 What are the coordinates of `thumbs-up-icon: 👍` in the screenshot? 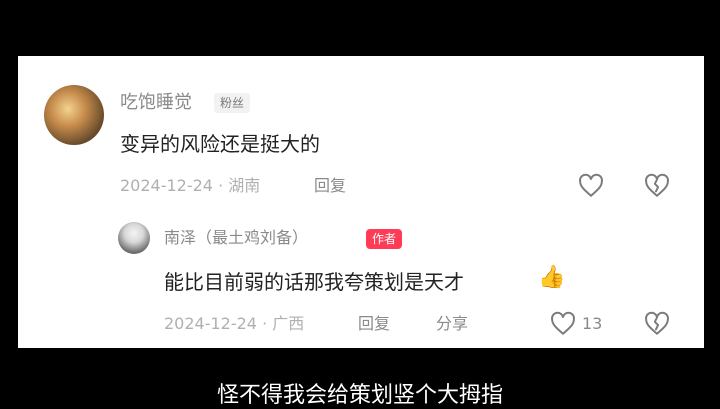 It's located at (552, 277).